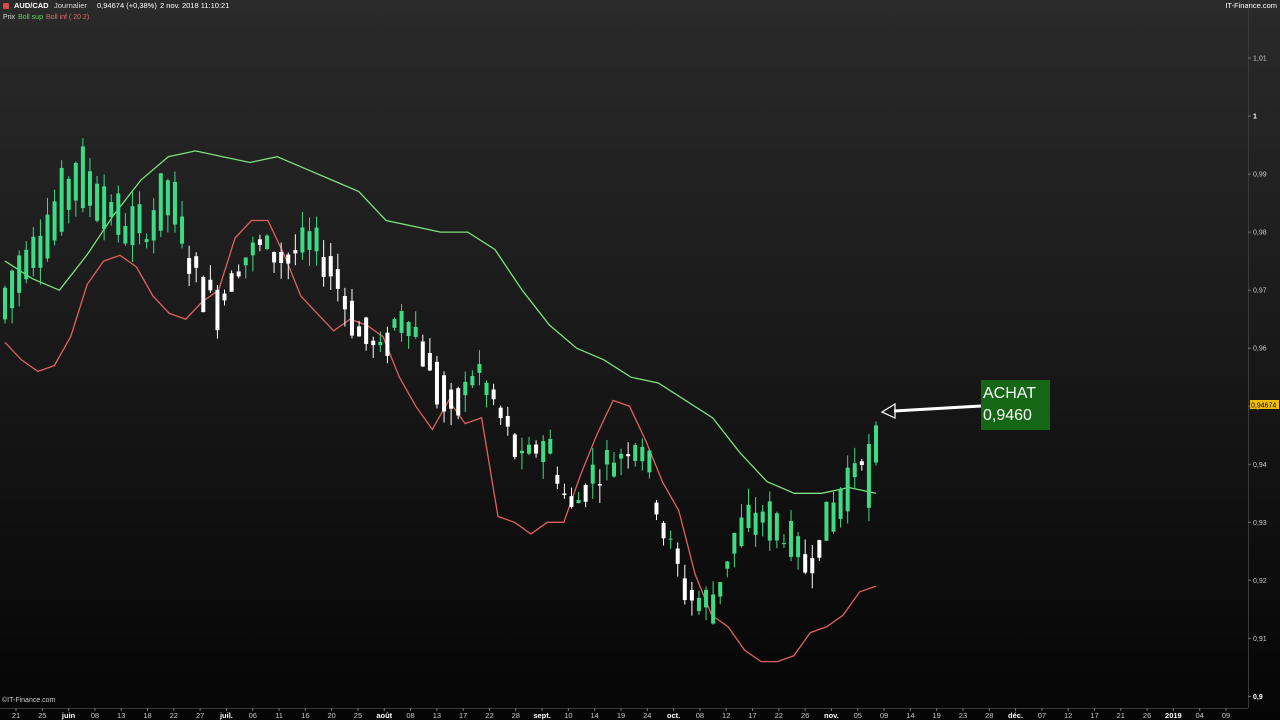 The height and width of the screenshot is (720, 1280). What do you see at coordinates (965, 405) in the screenshot?
I see `buy-annotation: ACHAT 0,9460` at bounding box center [965, 405].